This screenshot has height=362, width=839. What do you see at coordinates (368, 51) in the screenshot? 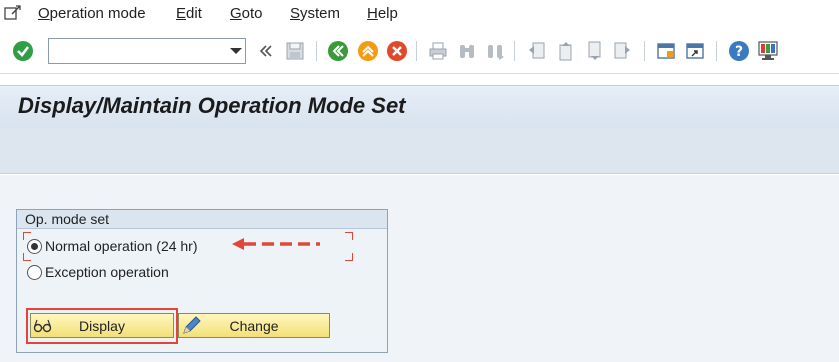
I see `exit-icon` at bounding box center [368, 51].